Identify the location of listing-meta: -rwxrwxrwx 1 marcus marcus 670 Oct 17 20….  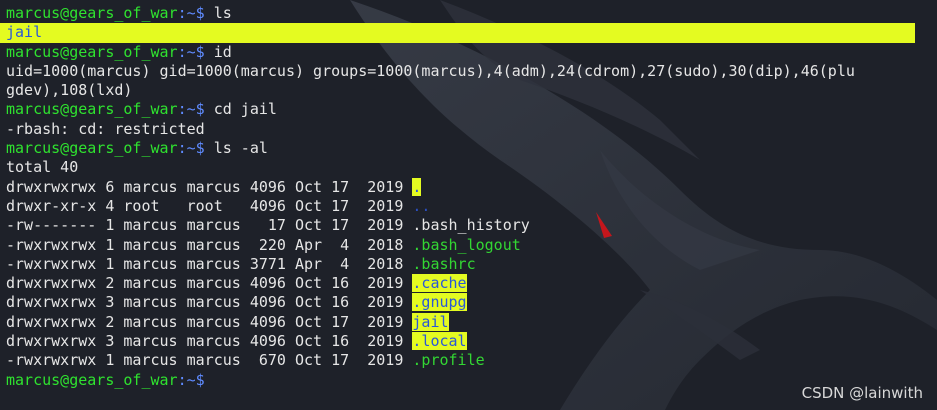
(209, 360).